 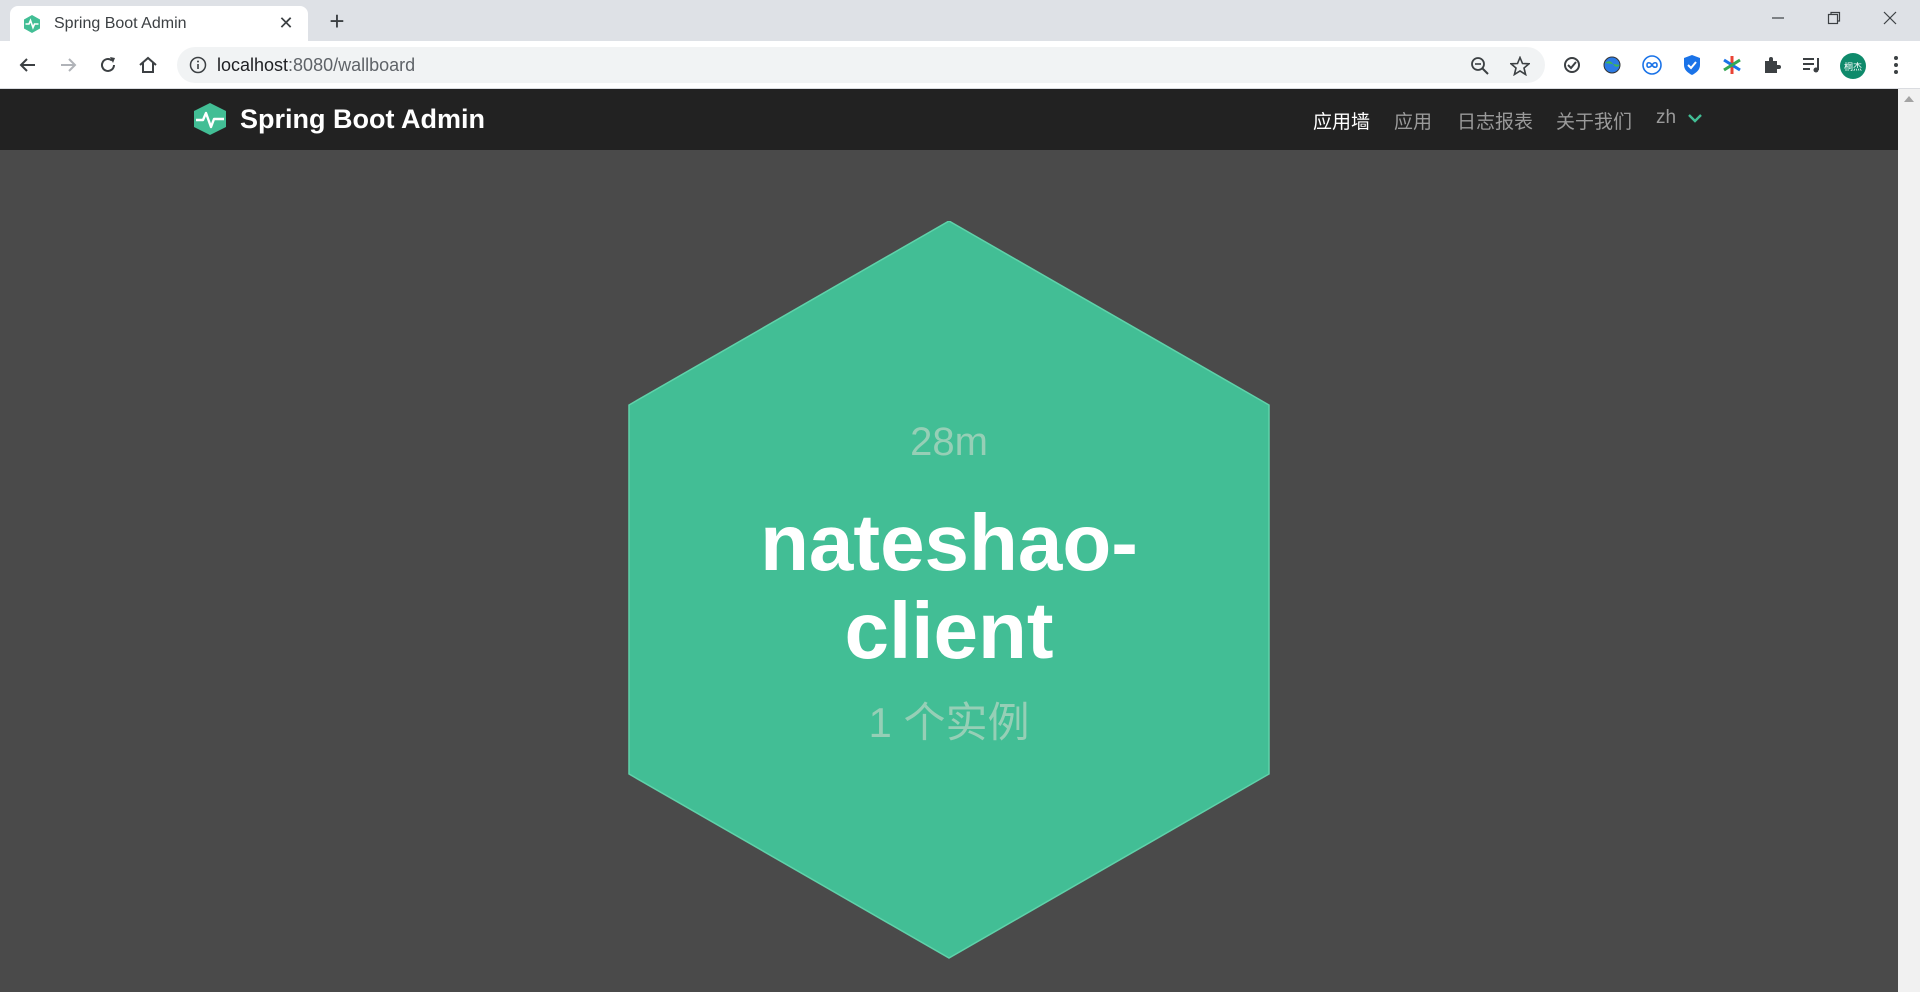 What do you see at coordinates (286, 23) in the screenshot?
I see `tab-close-icon: ✕` at bounding box center [286, 23].